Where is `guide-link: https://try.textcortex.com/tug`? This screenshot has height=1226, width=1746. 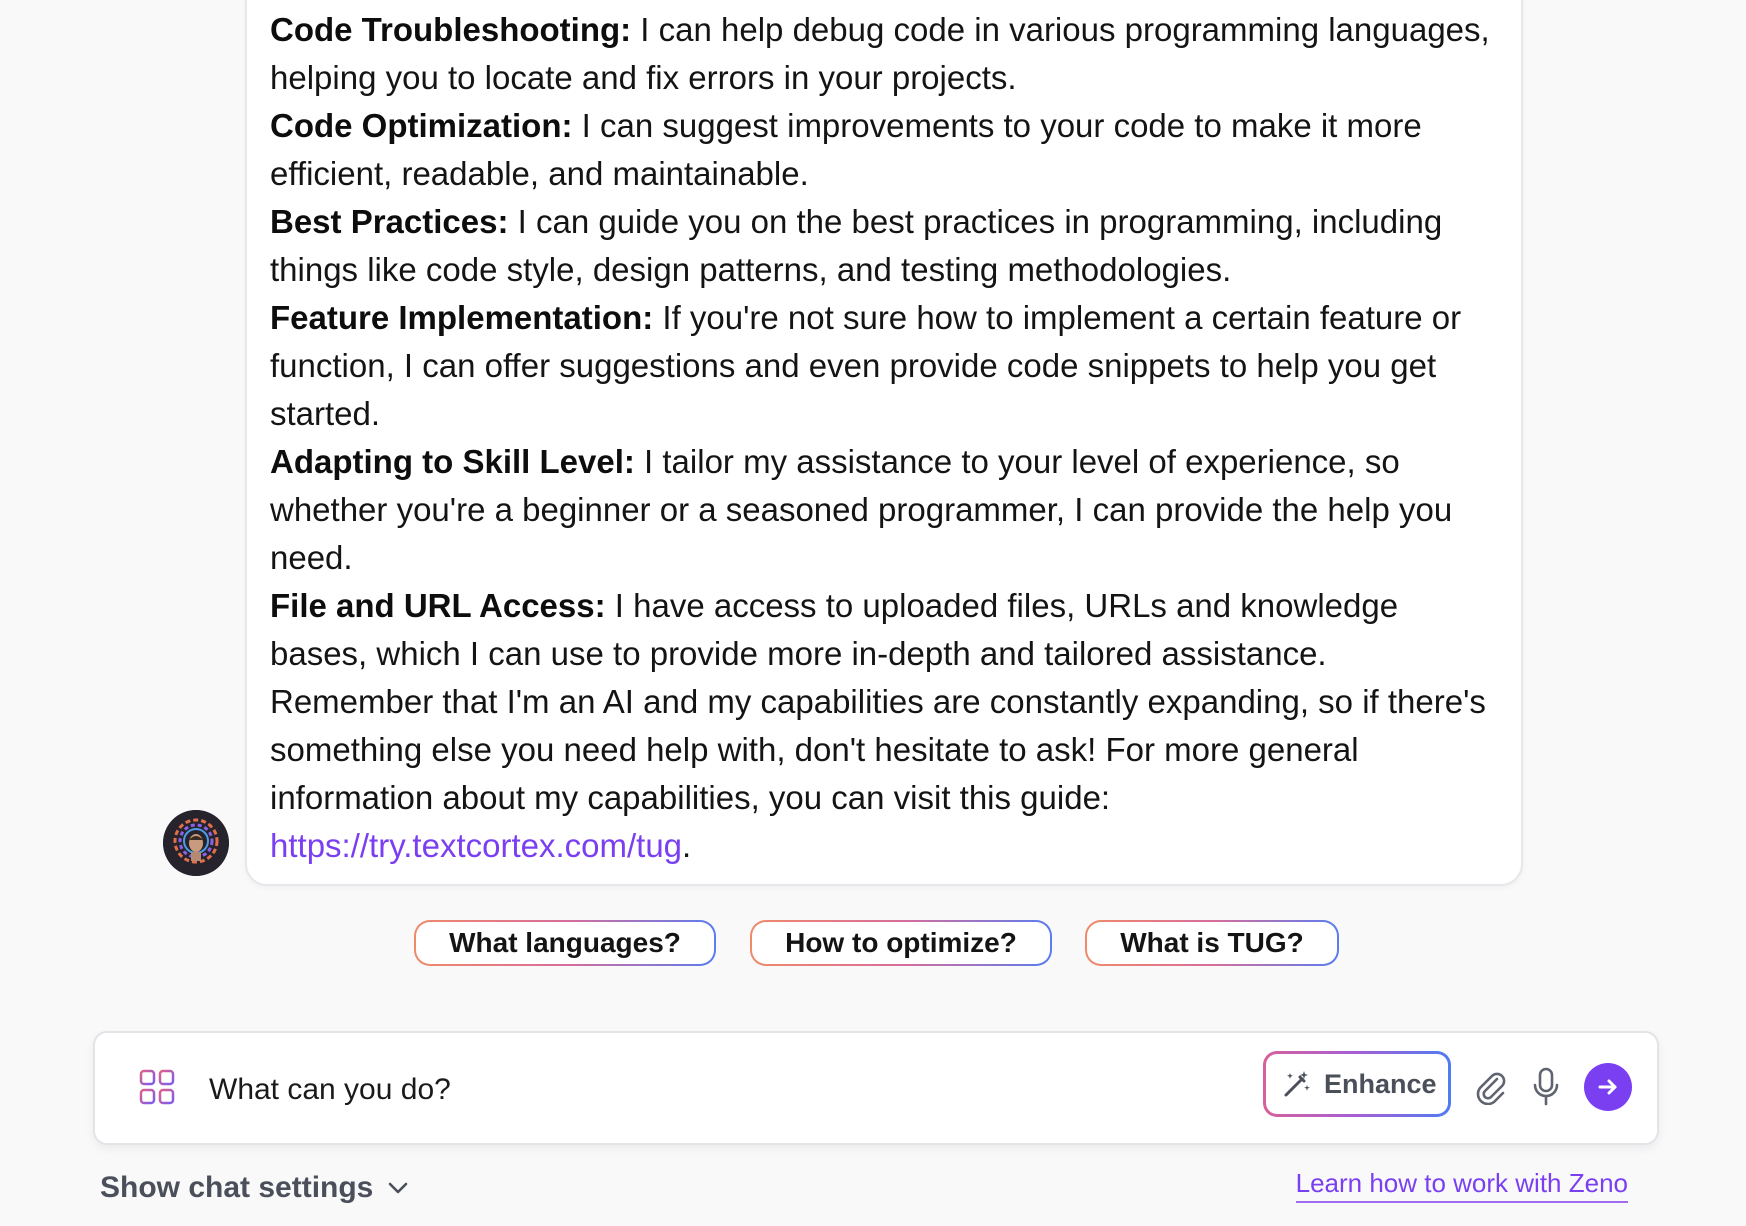
guide-link: https://try.textcortex.com/tug is located at coordinates (476, 845).